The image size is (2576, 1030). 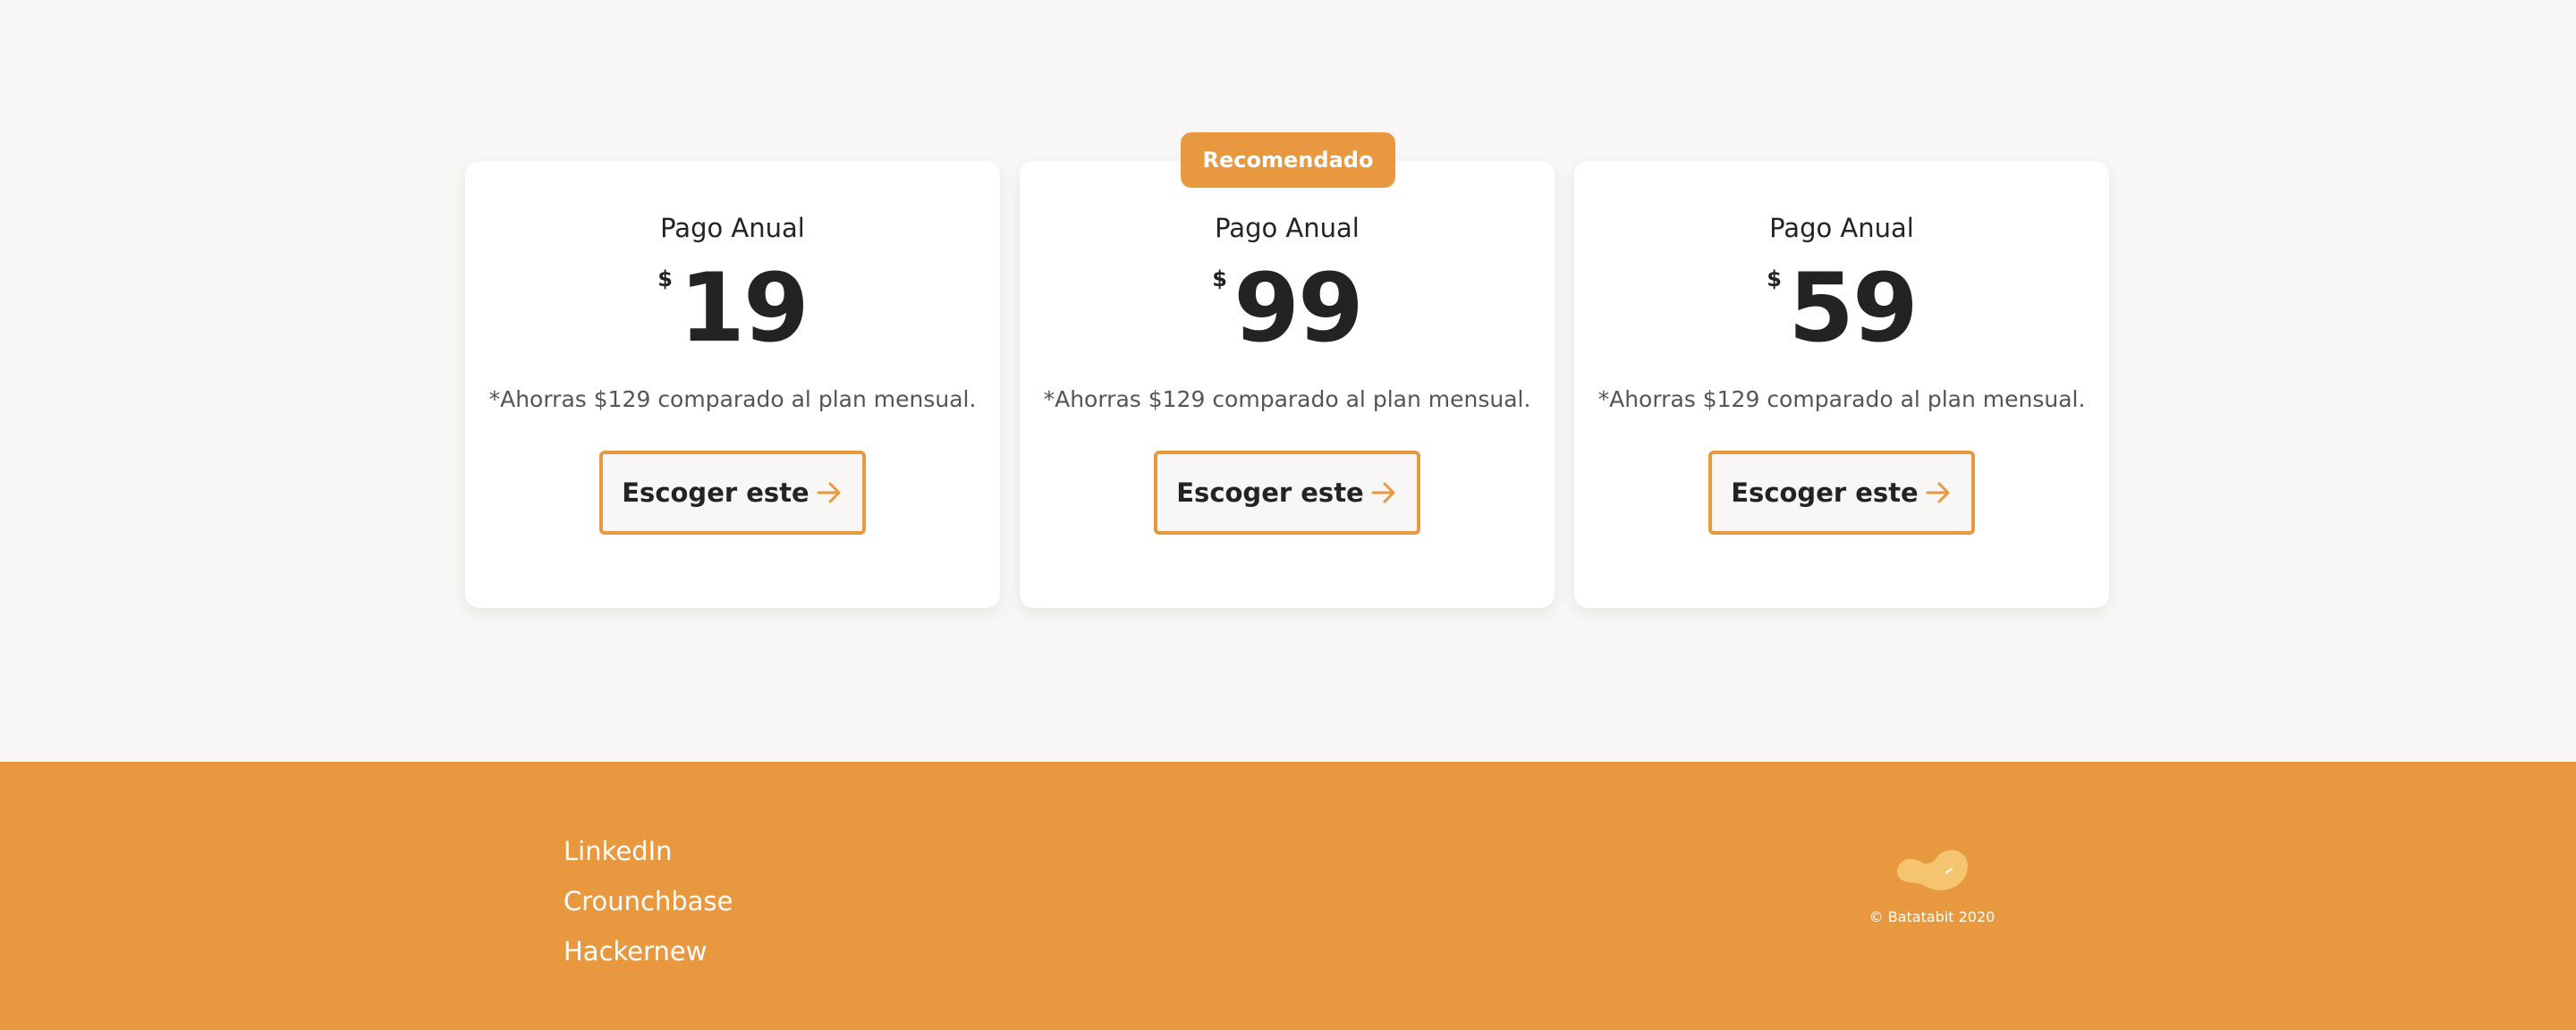 I want to click on footer-brand: © Batatabit 2020, so click(x=1932, y=884).